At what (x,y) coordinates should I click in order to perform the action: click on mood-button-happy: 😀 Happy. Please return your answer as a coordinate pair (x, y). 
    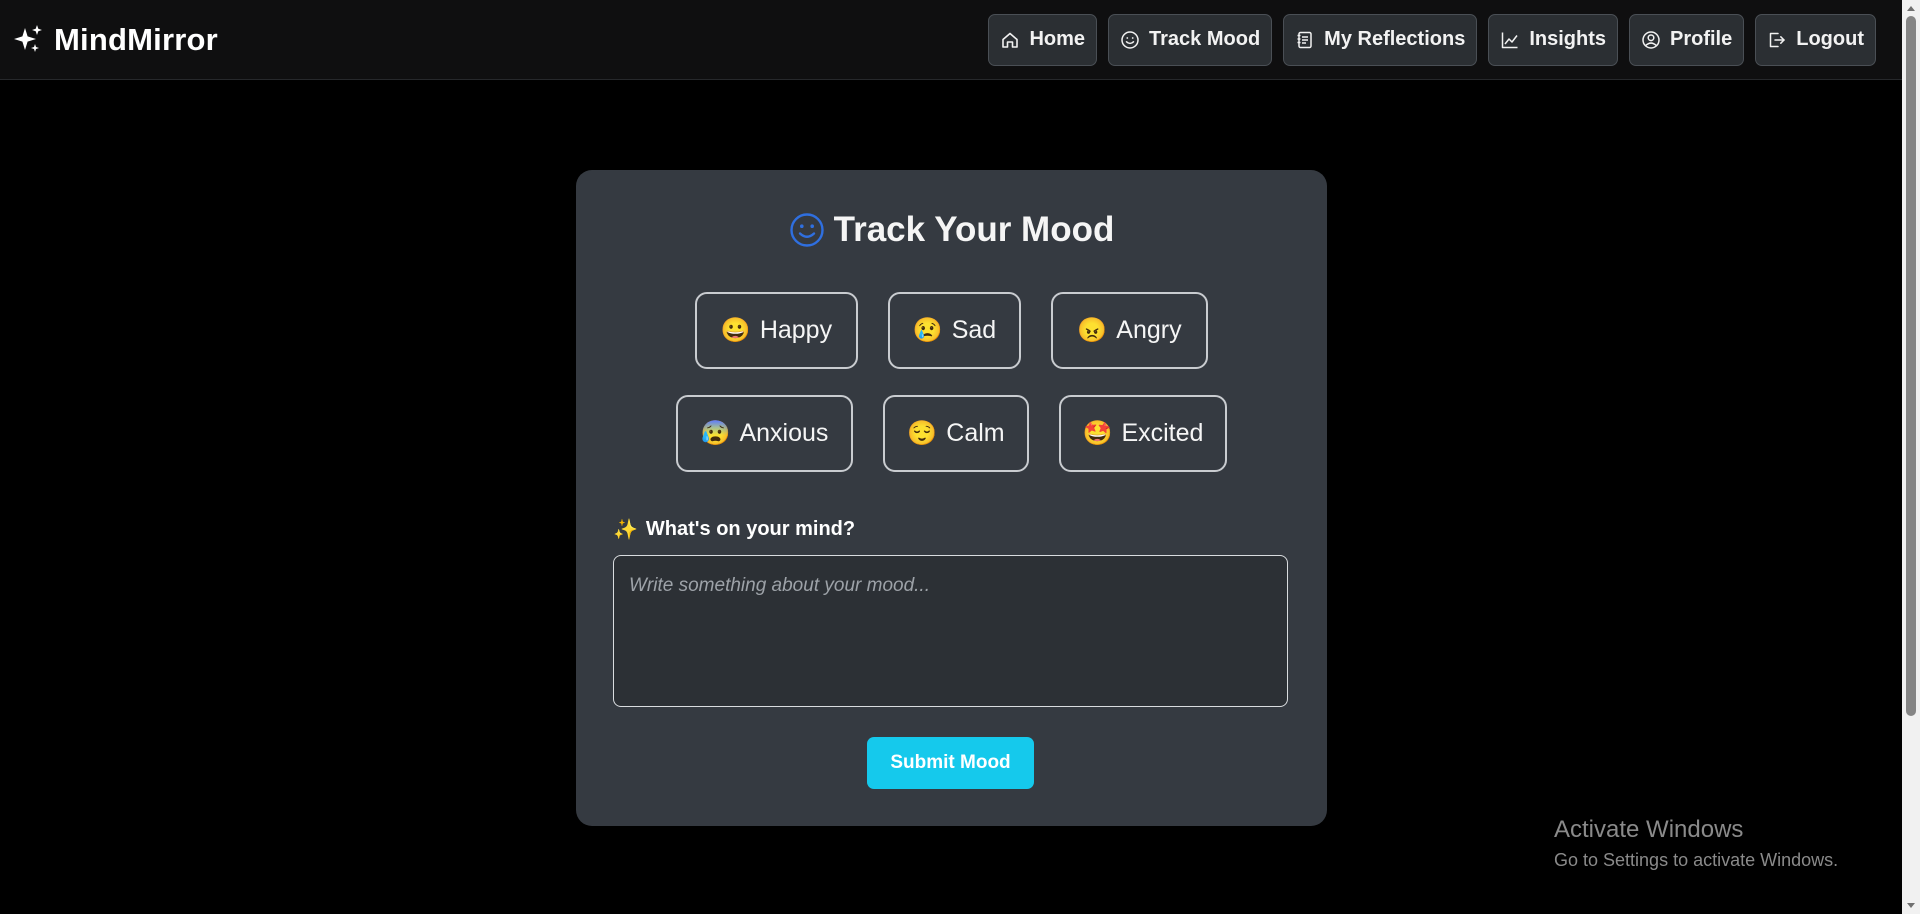
    Looking at the image, I should click on (776, 330).